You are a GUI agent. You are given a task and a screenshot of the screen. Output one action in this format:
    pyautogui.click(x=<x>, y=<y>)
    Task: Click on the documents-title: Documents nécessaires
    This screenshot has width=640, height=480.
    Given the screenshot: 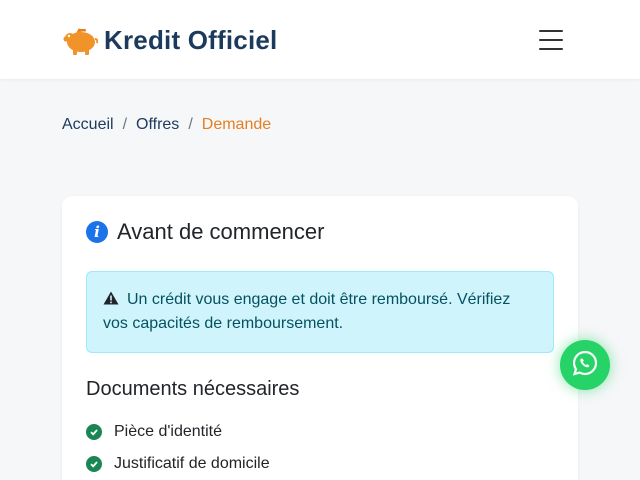 What is the action you would take?
    pyautogui.click(x=193, y=389)
    